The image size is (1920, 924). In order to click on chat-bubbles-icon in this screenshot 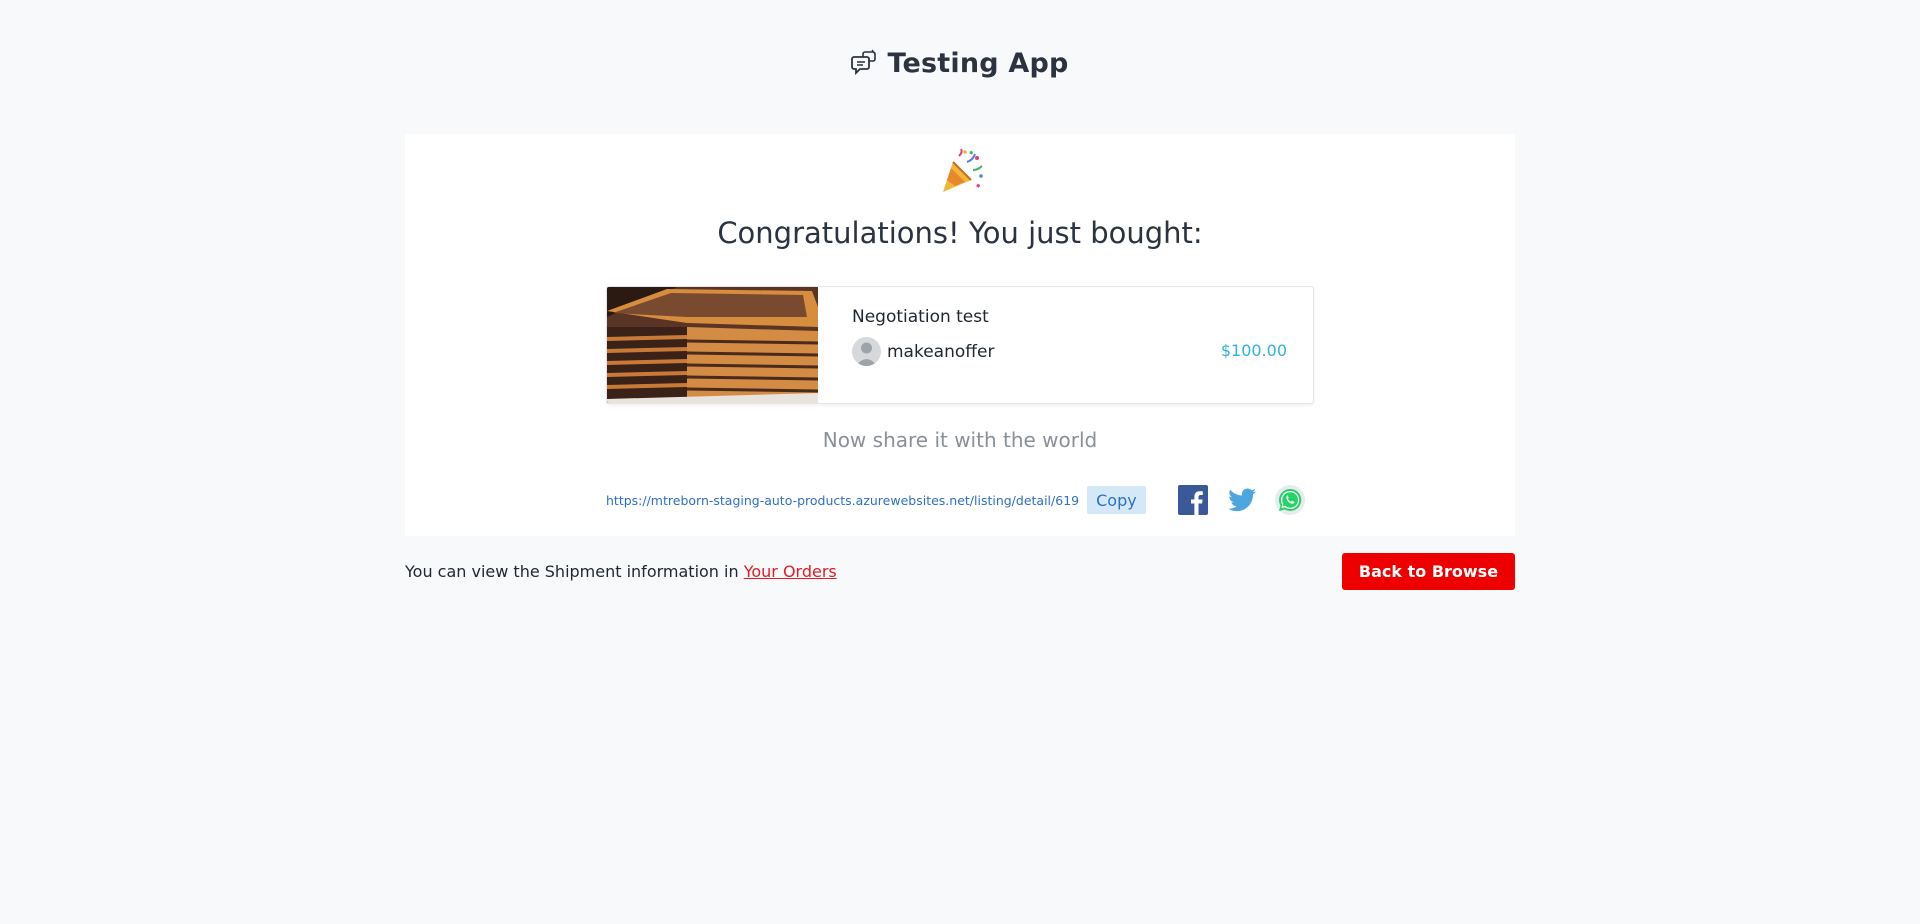, I will do `click(865, 64)`.